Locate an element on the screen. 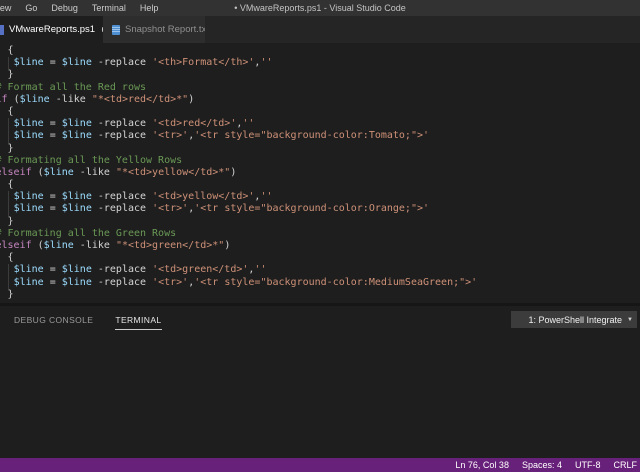  panel-tab-terminal: TERMINAL is located at coordinates (138, 319).